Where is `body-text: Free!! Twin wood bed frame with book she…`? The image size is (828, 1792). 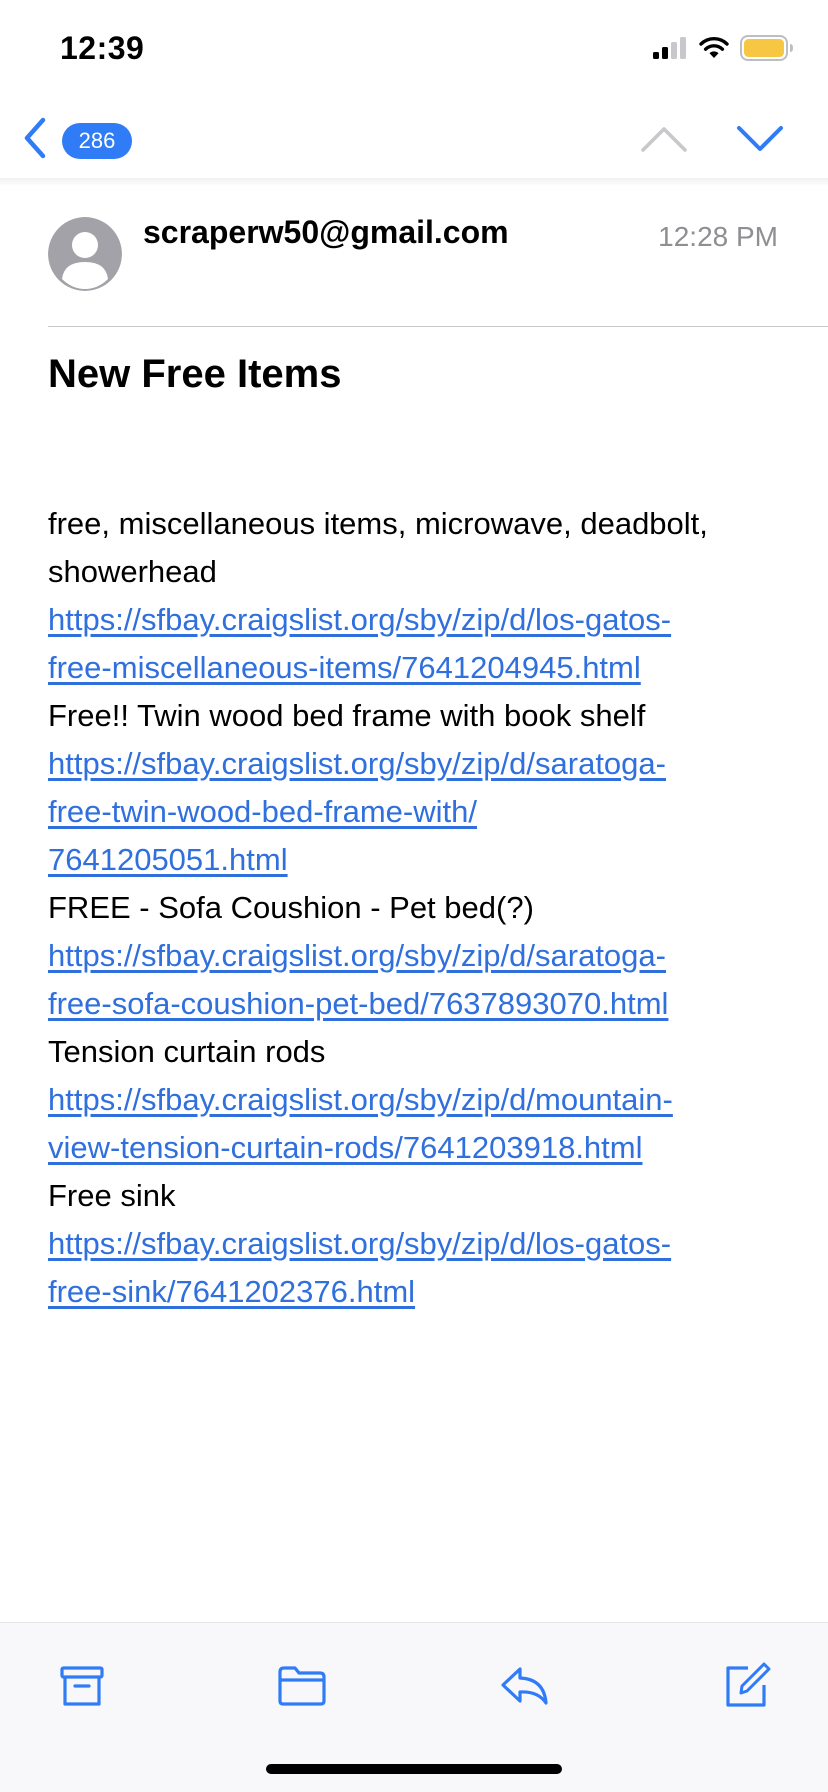
body-text: Free!! Twin wood bed frame with book she… is located at coordinates (347, 715).